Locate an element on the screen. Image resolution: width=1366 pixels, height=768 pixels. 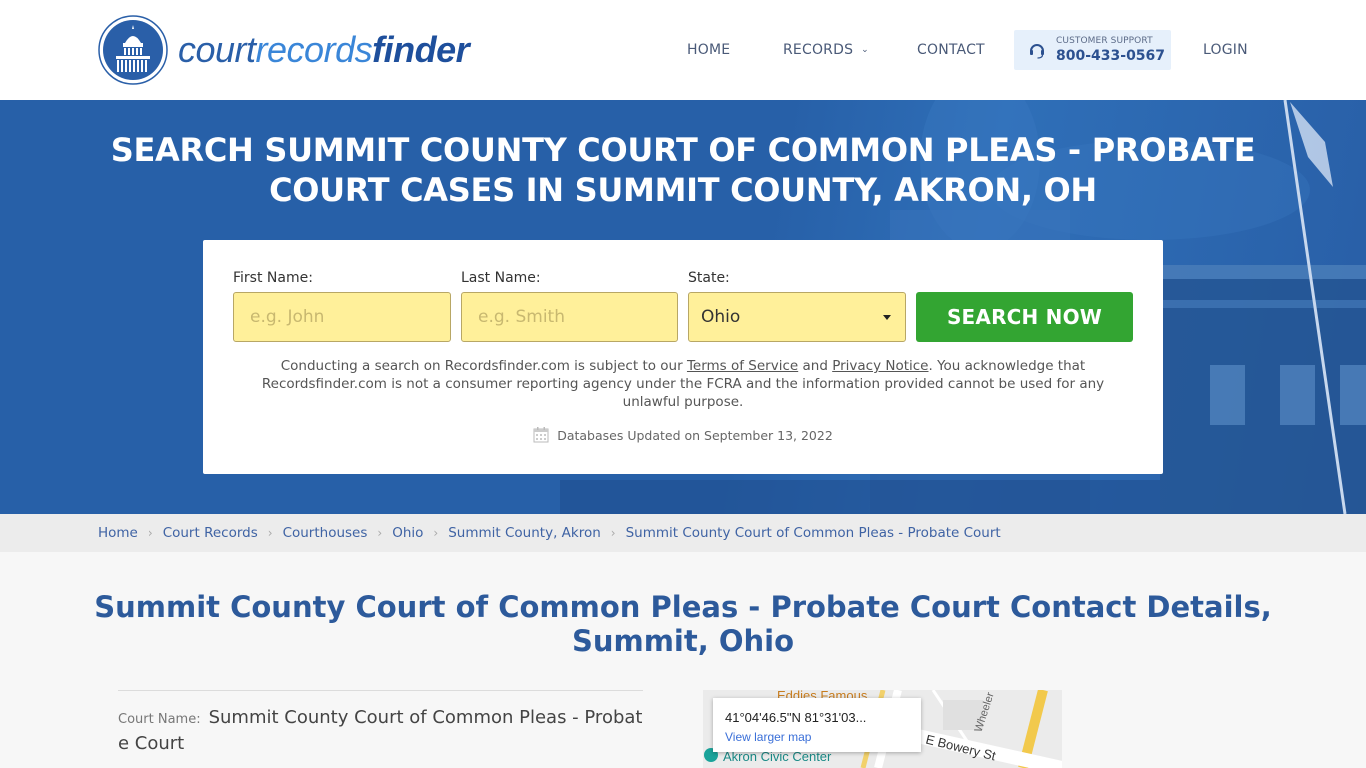
nav-records: RECORDS ⌄ is located at coordinates (826, 50).